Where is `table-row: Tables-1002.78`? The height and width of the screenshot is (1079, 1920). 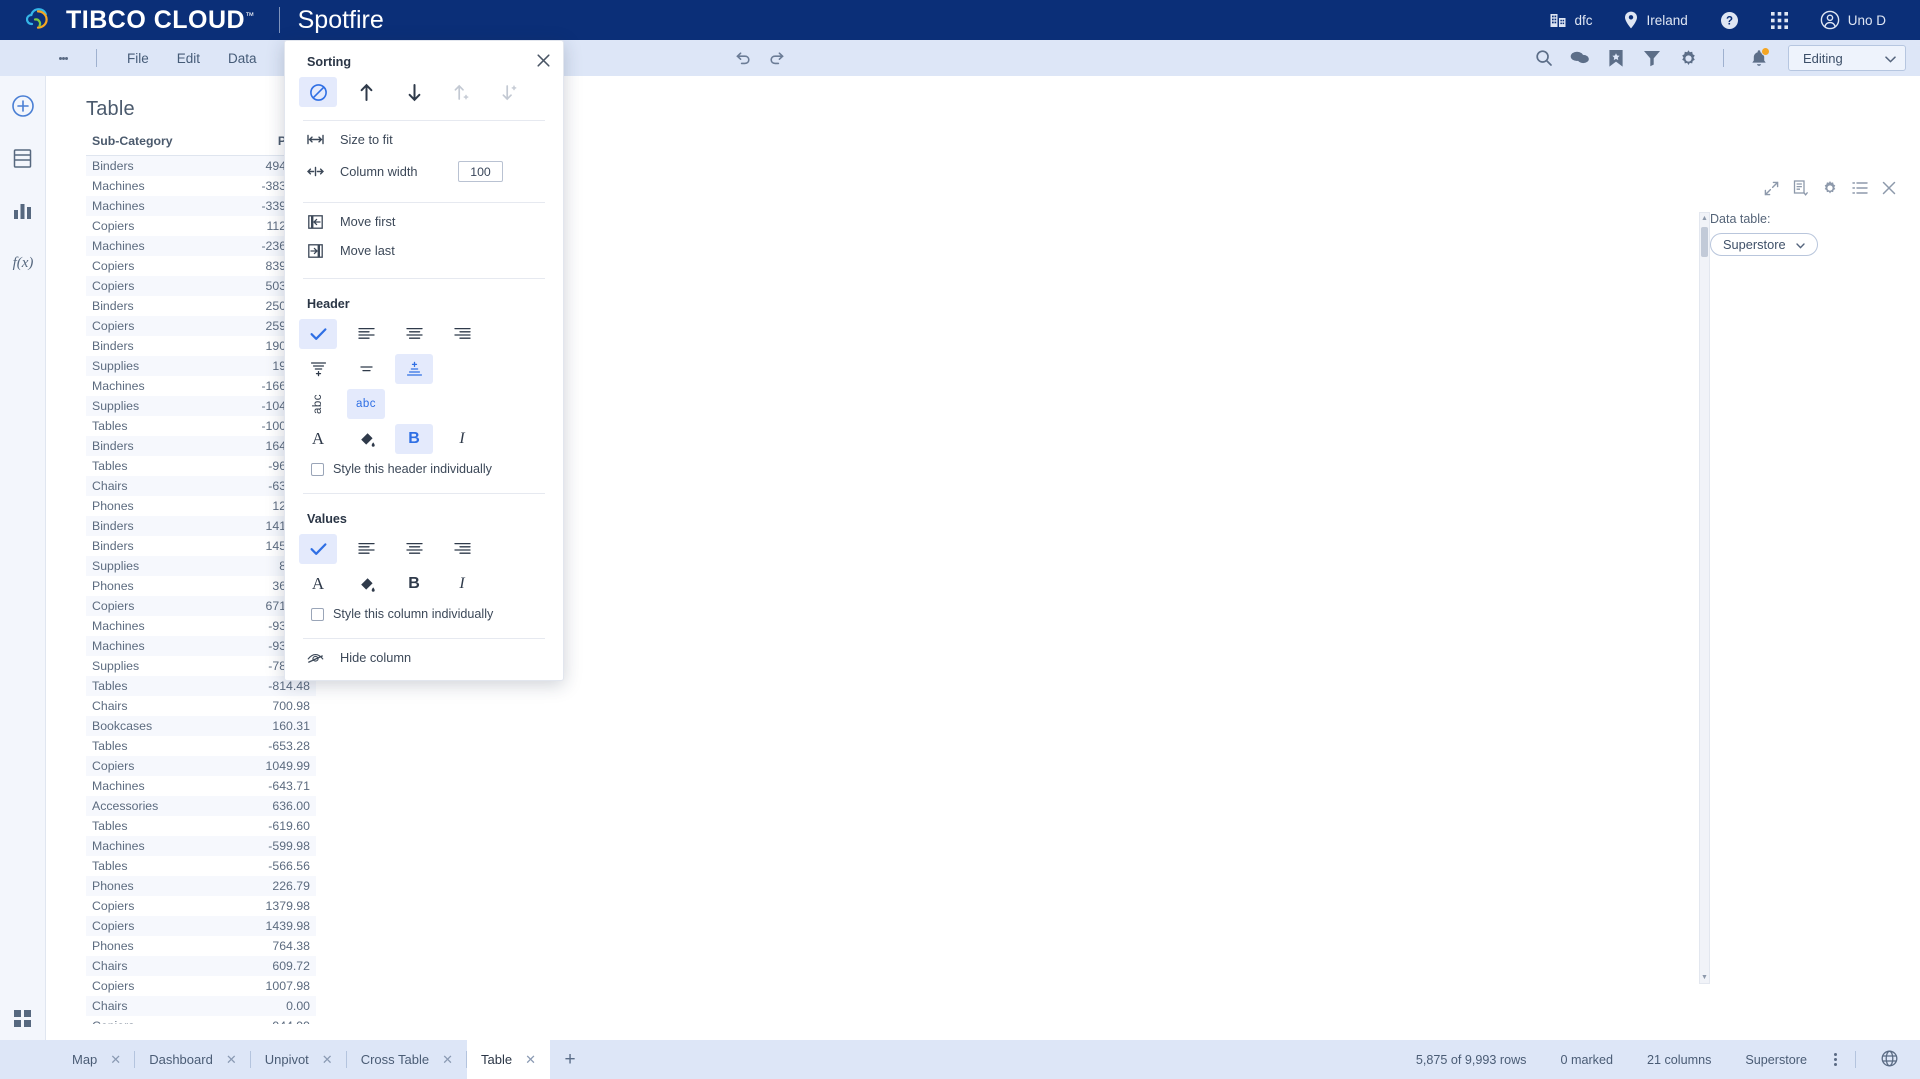
table-row: Tables-1002.78 is located at coordinates (201, 426).